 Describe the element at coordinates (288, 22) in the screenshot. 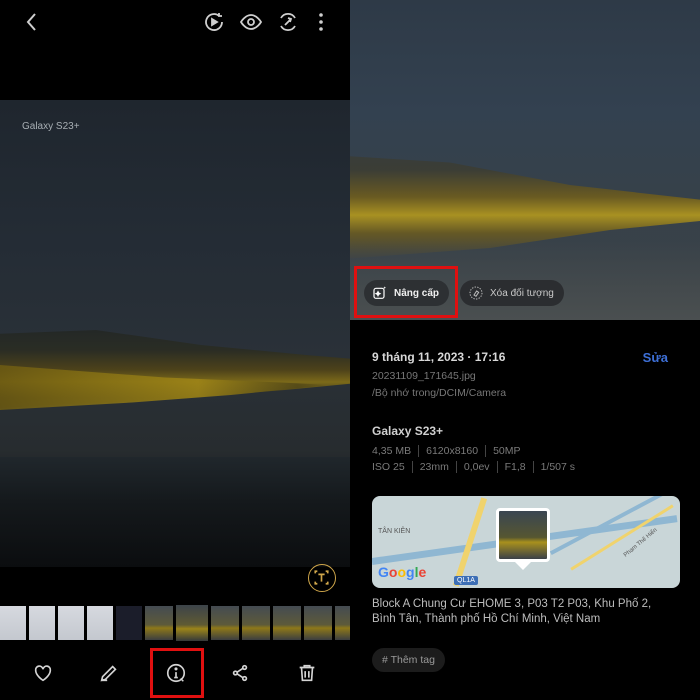

I see `remaster-icon` at that location.